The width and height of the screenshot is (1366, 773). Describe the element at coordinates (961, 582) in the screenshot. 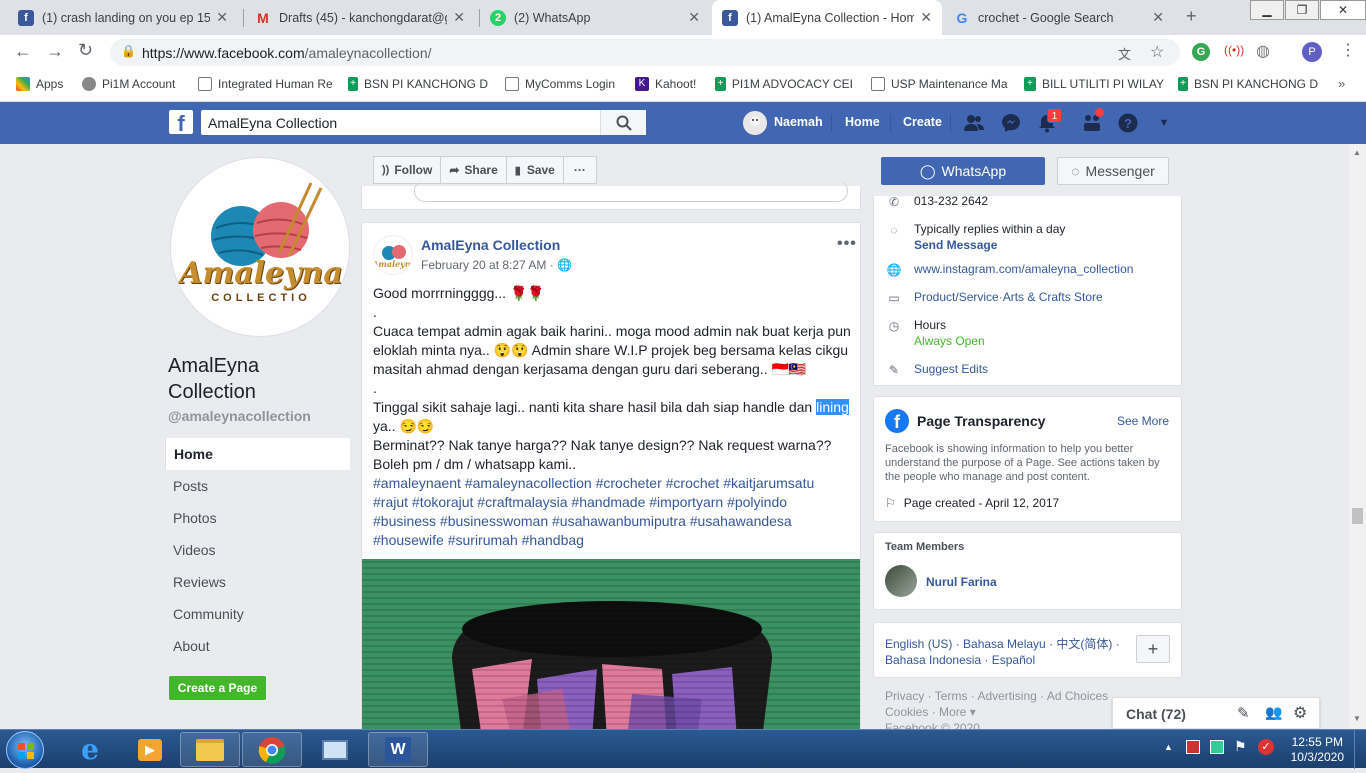

I see `member-name: Nurul Farina` at that location.